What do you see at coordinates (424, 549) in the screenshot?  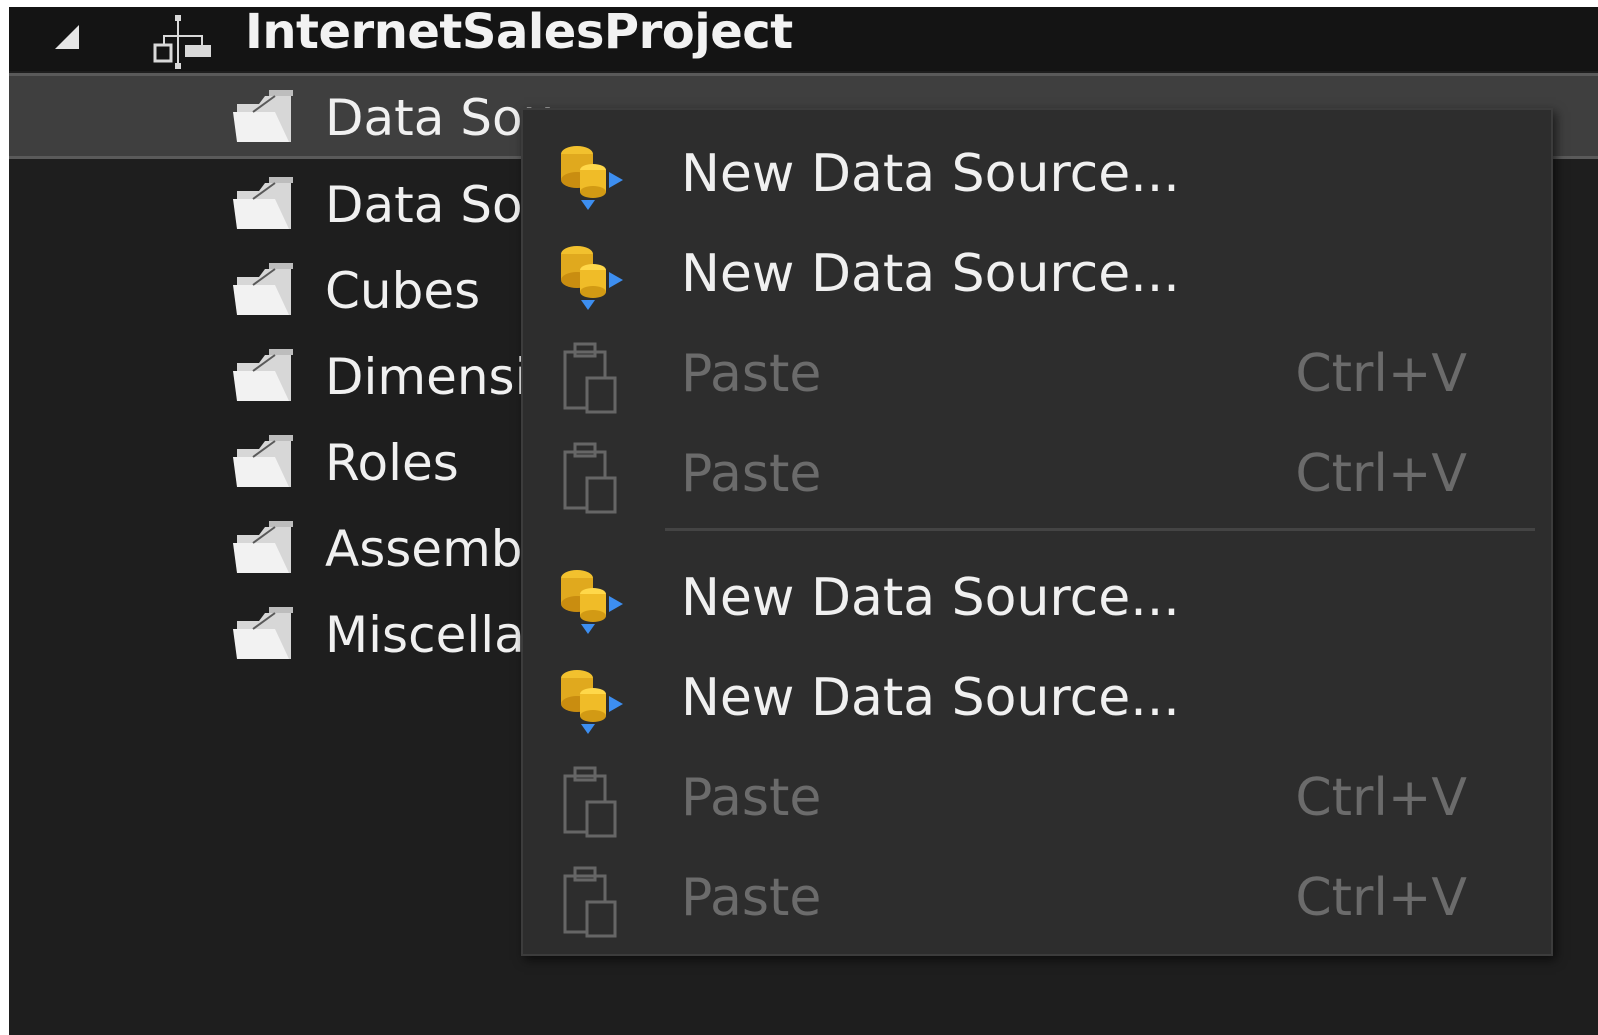 I see `tree-item-label: Assemb` at bounding box center [424, 549].